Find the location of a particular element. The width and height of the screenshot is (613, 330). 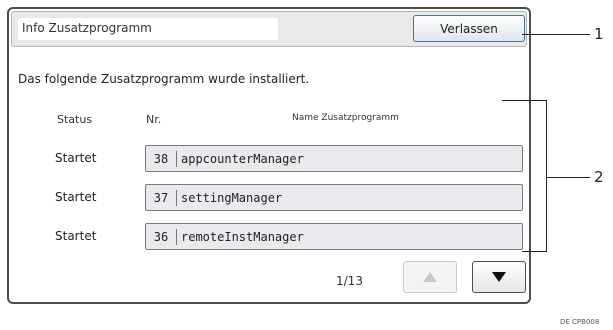

row-program-name: remoteInstManager is located at coordinates (242, 236).